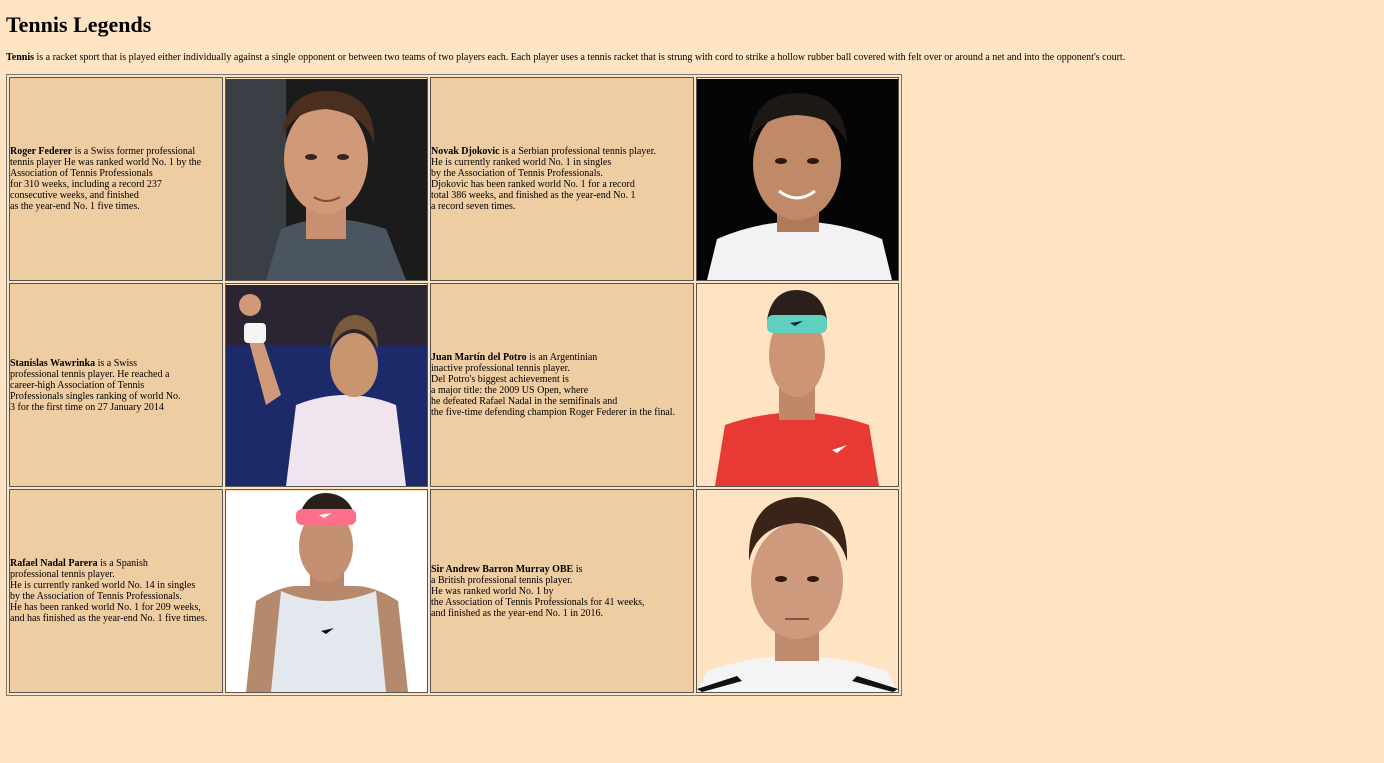 Image resolution: width=1384 pixels, height=763 pixels. What do you see at coordinates (116, 363) in the screenshot?
I see `desc-line: is a Swiss` at bounding box center [116, 363].